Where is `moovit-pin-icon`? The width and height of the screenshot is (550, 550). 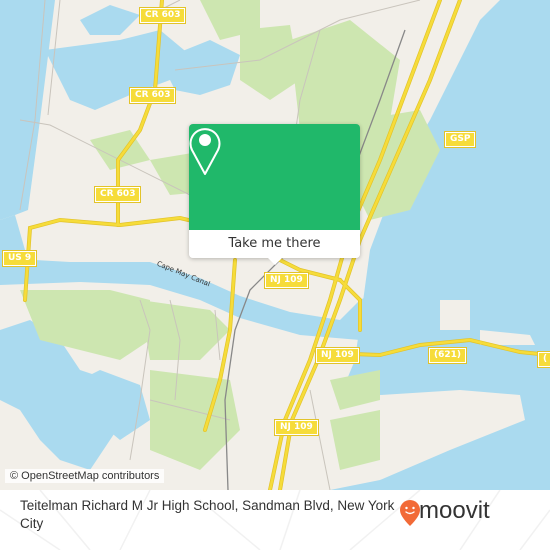 moovit-pin-icon is located at coordinates (410, 513).